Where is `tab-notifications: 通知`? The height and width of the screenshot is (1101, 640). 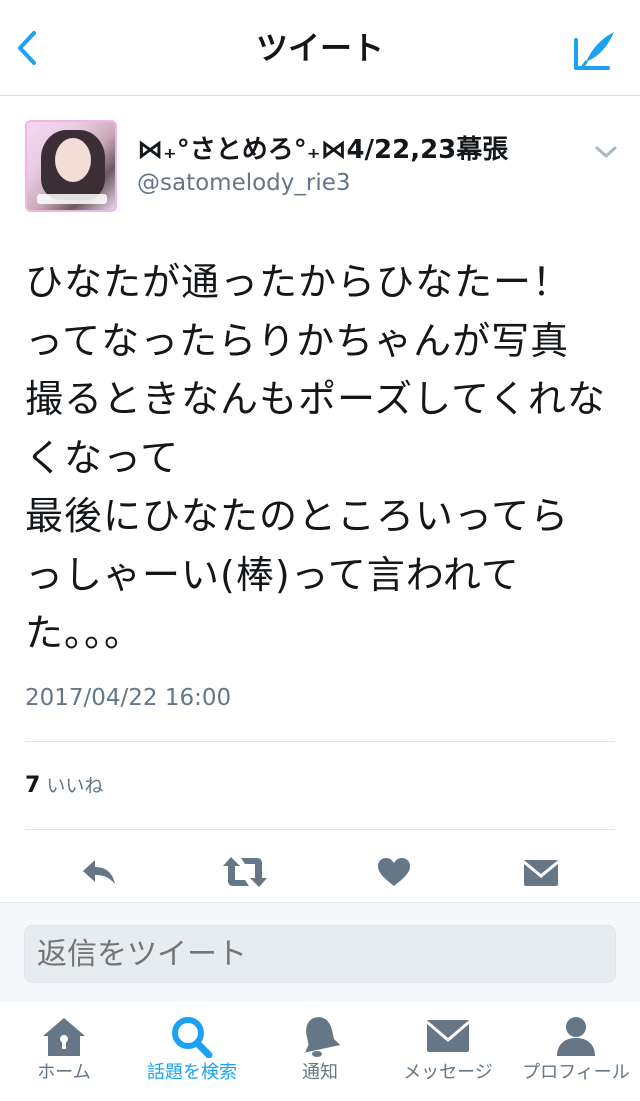 tab-notifications: 通知 is located at coordinates (320, 1055).